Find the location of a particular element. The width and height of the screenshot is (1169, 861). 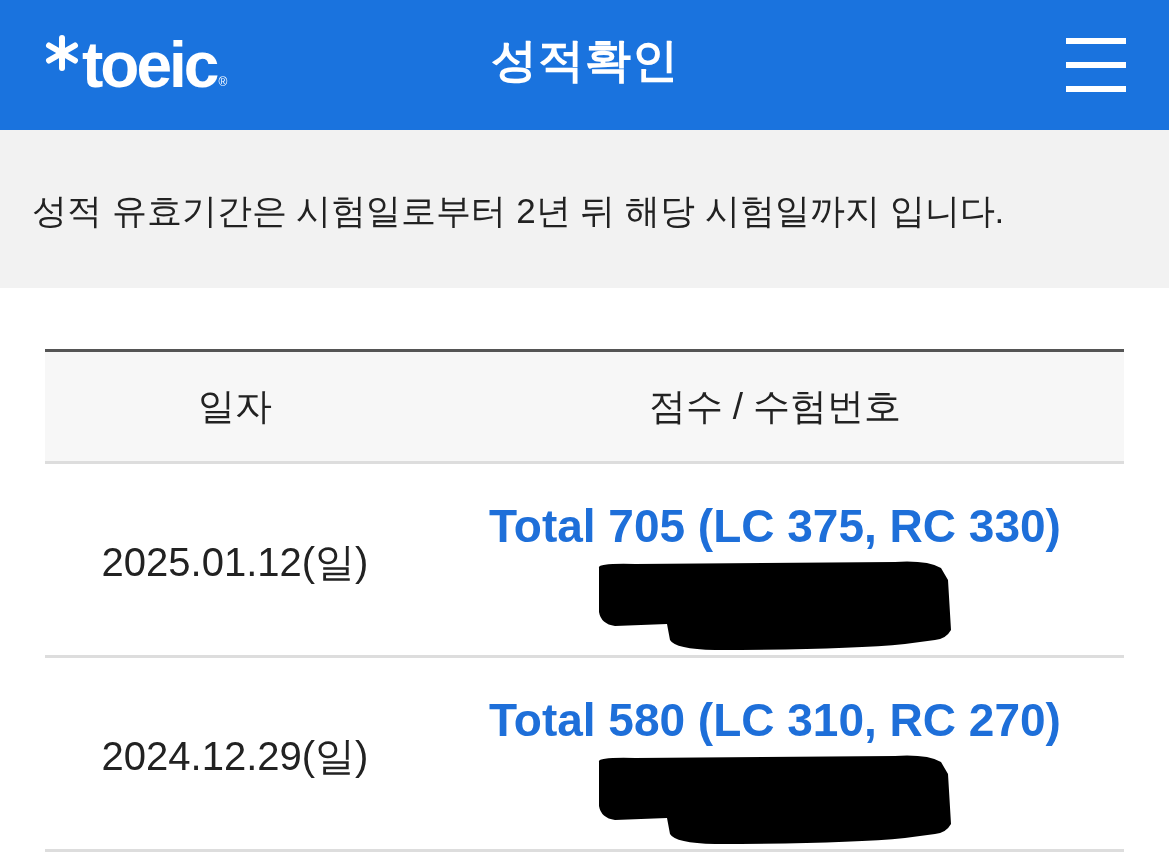

logo-wordmark: toeic is located at coordinates (149, 65).